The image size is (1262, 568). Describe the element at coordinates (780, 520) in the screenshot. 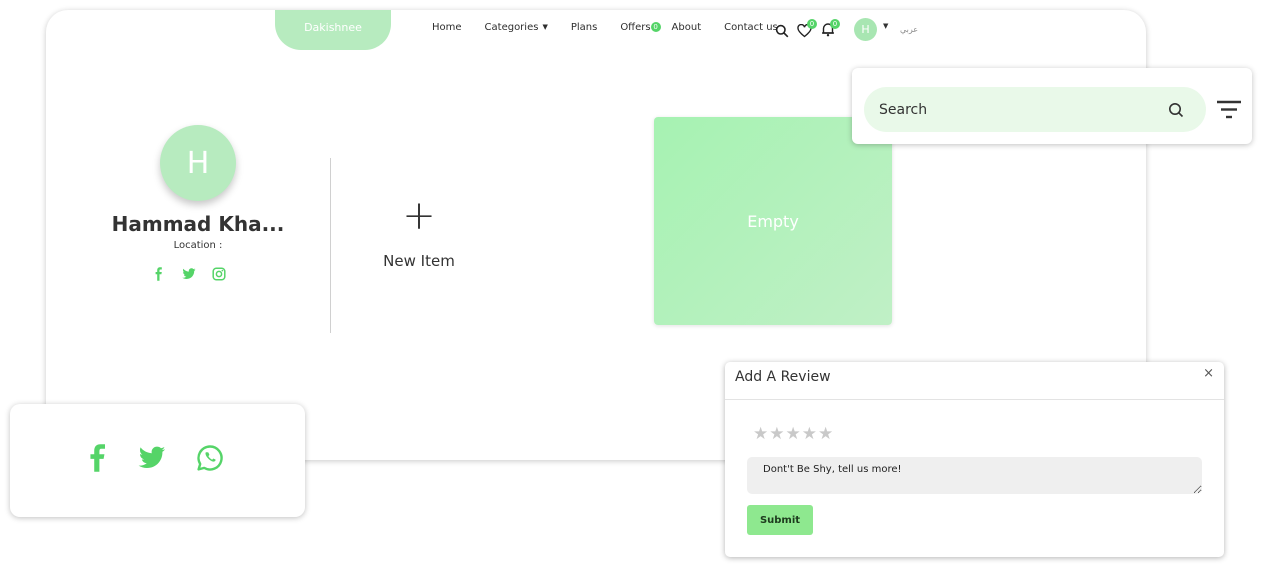

I see `submit-button: Submit` at that location.